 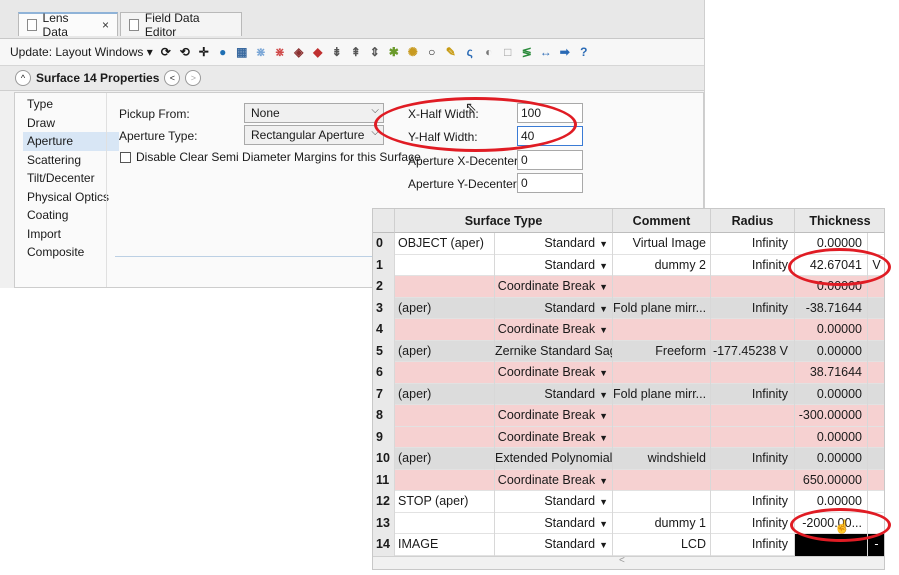 What do you see at coordinates (584, 52) in the screenshot?
I see `help-icon: ?` at bounding box center [584, 52].